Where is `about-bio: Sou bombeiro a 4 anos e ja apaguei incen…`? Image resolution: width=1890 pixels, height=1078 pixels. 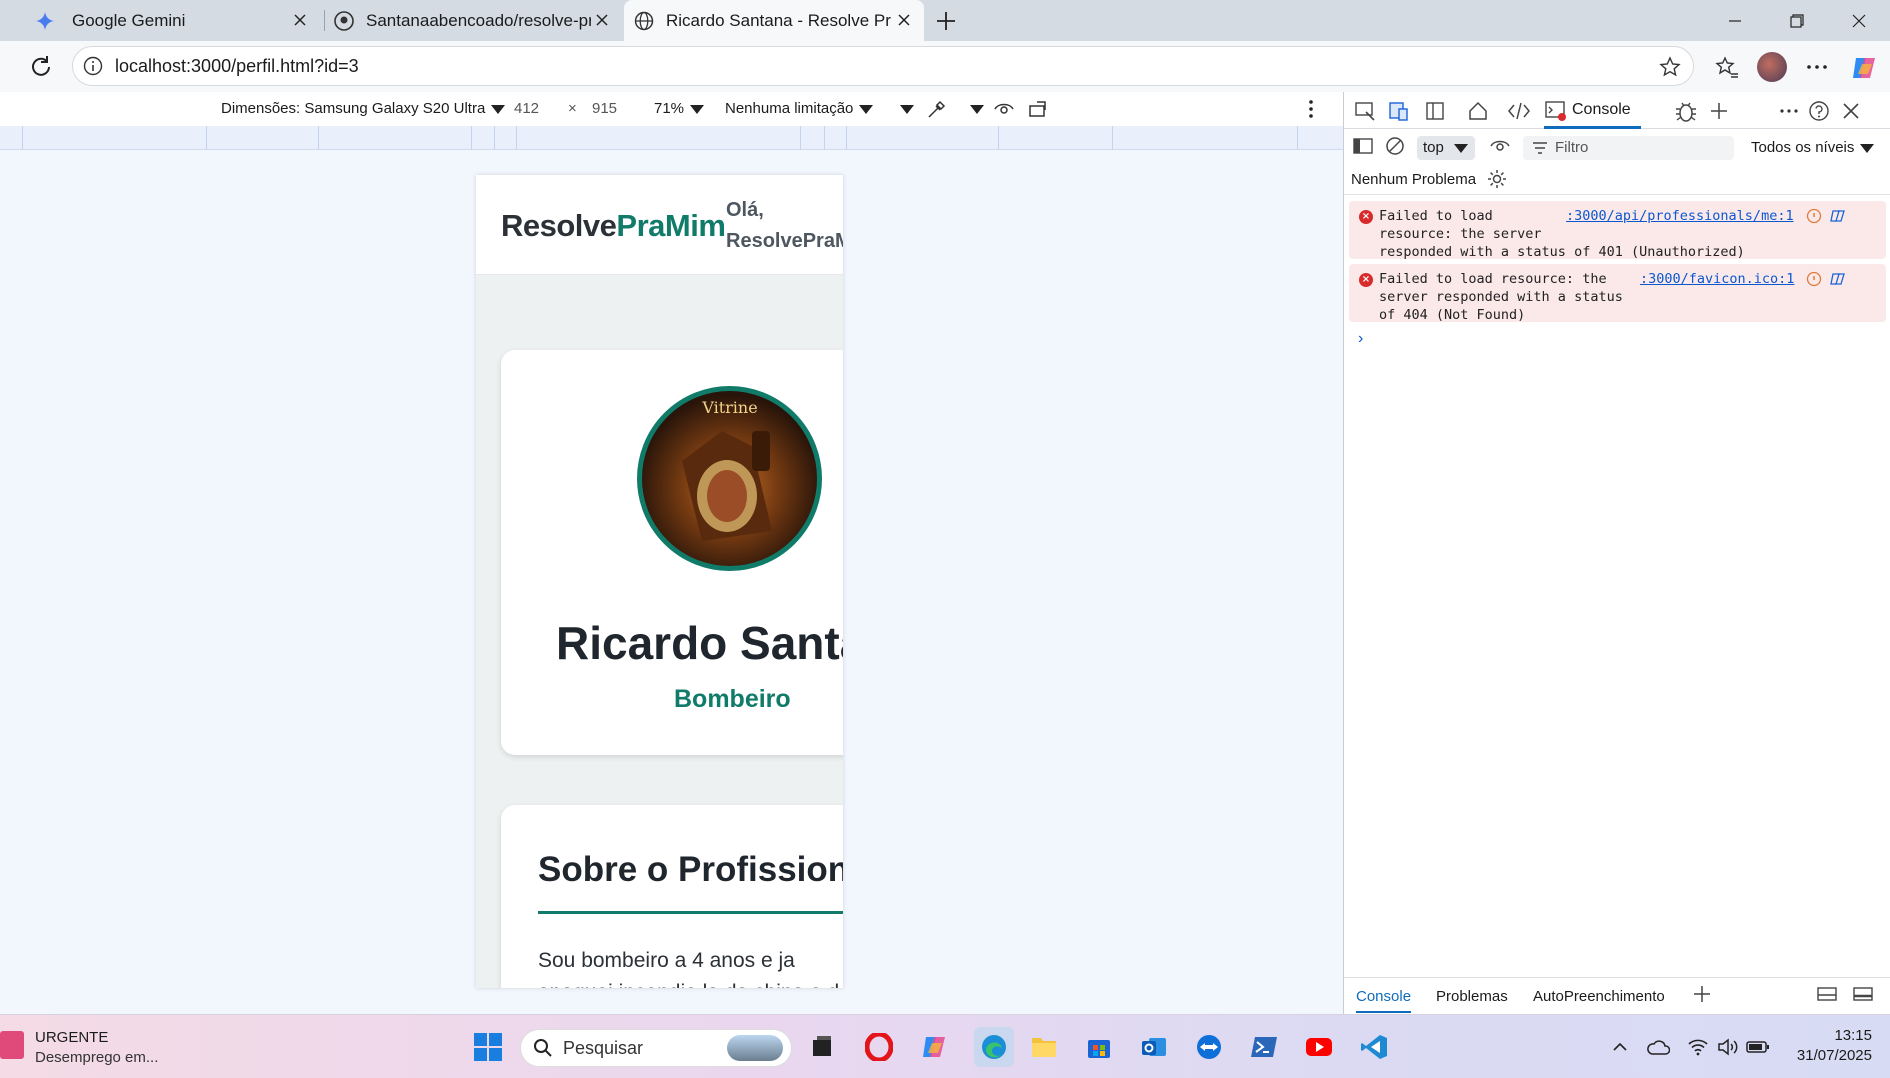
about-bio: Sou bombeiro a 4 anos e ja apaguei incen… is located at coordinates (690, 968).